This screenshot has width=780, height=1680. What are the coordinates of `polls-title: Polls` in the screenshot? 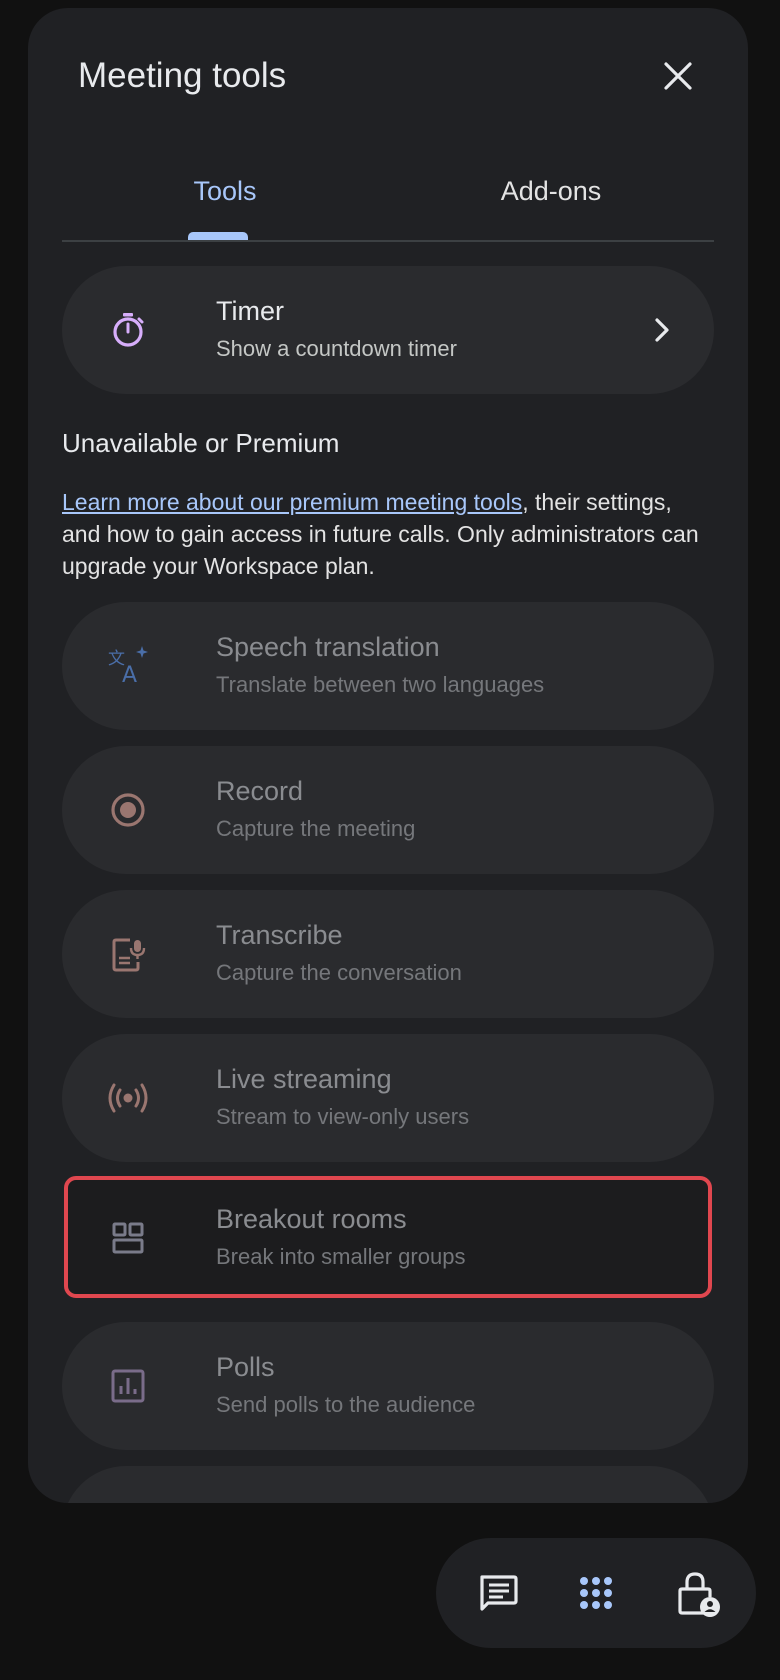 It's located at (245, 1367).